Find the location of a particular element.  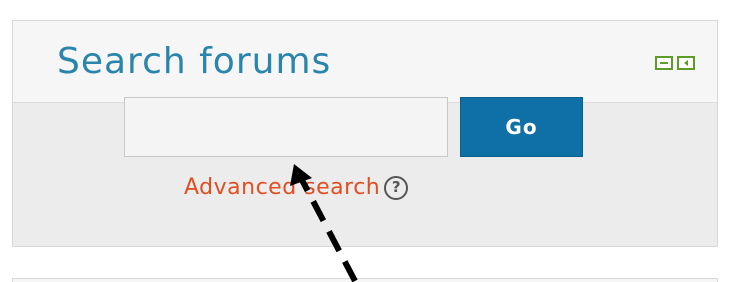

advanced-search-link: Advanced search is located at coordinates (282, 187).